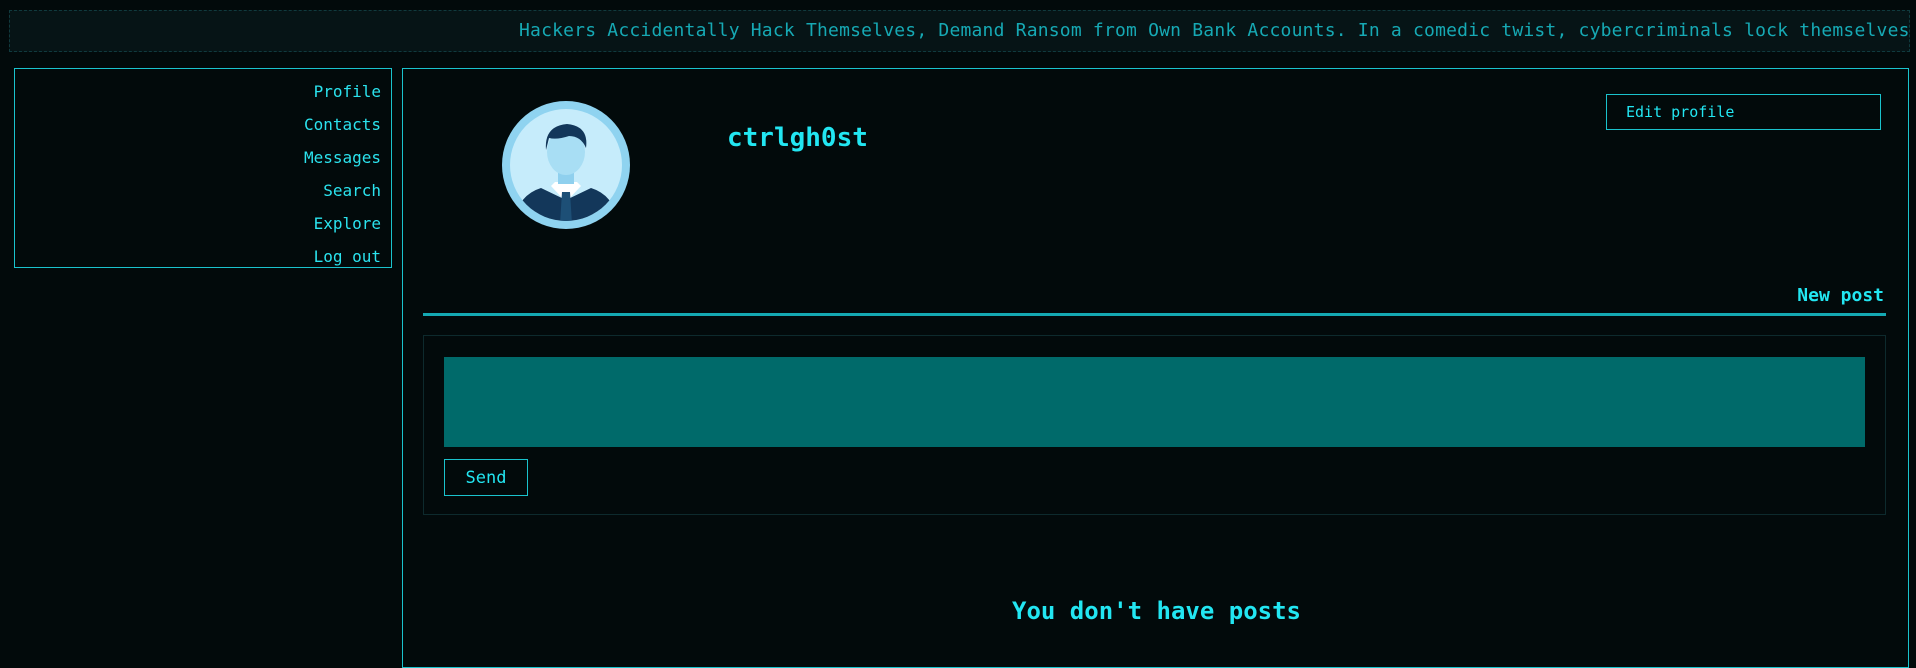  What do you see at coordinates (198, 190) in the screenshot?
I see `sidebar-item-search: Search` at bounding box center [198, 190].